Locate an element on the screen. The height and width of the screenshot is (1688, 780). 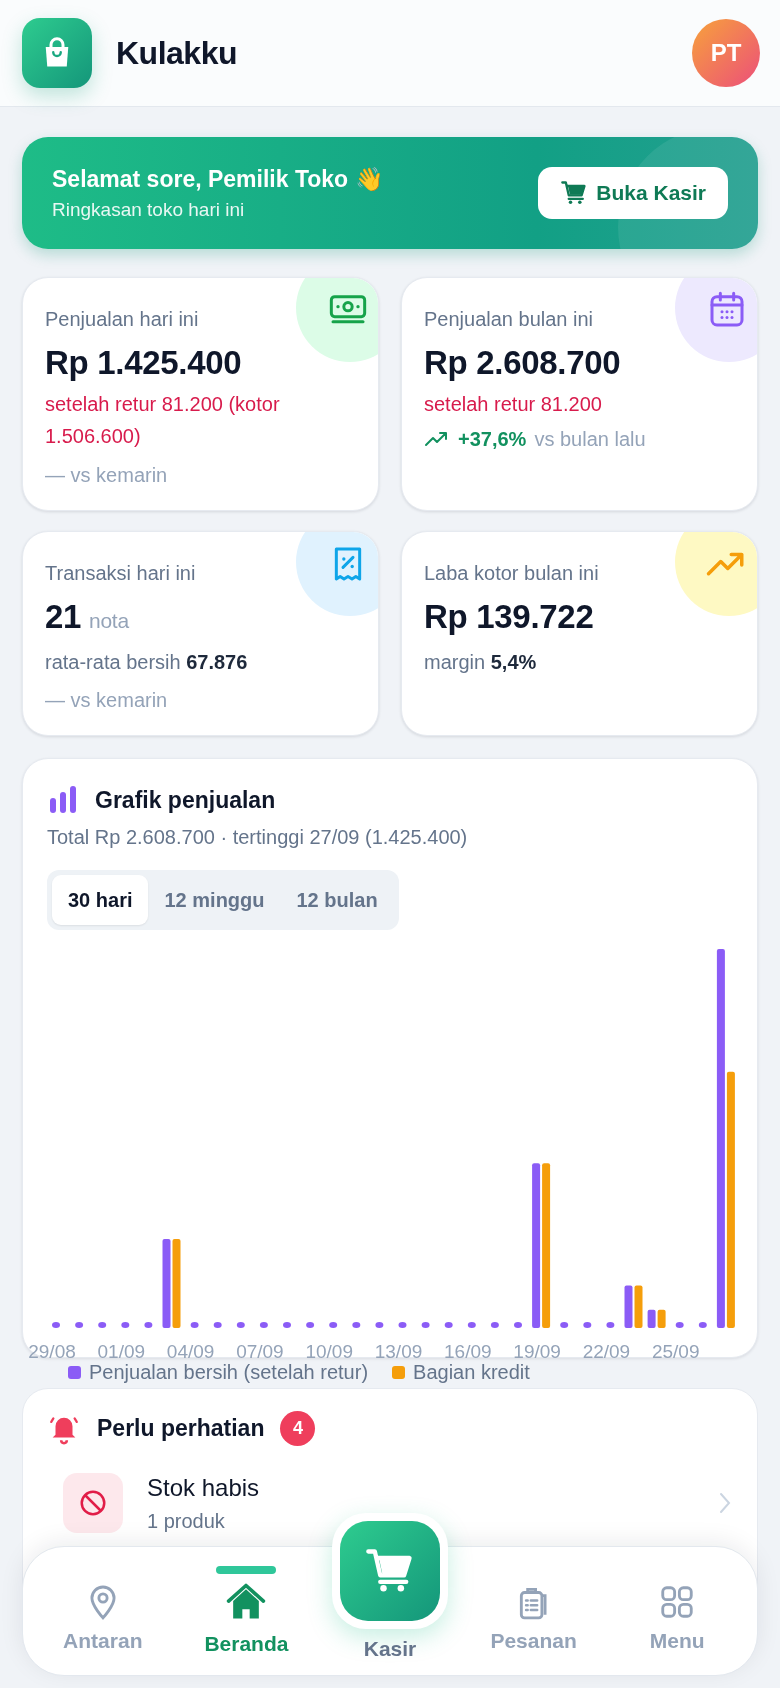
legend-label: Penjualan bersih (setelah retur) is located at coordinates (229, 1372).